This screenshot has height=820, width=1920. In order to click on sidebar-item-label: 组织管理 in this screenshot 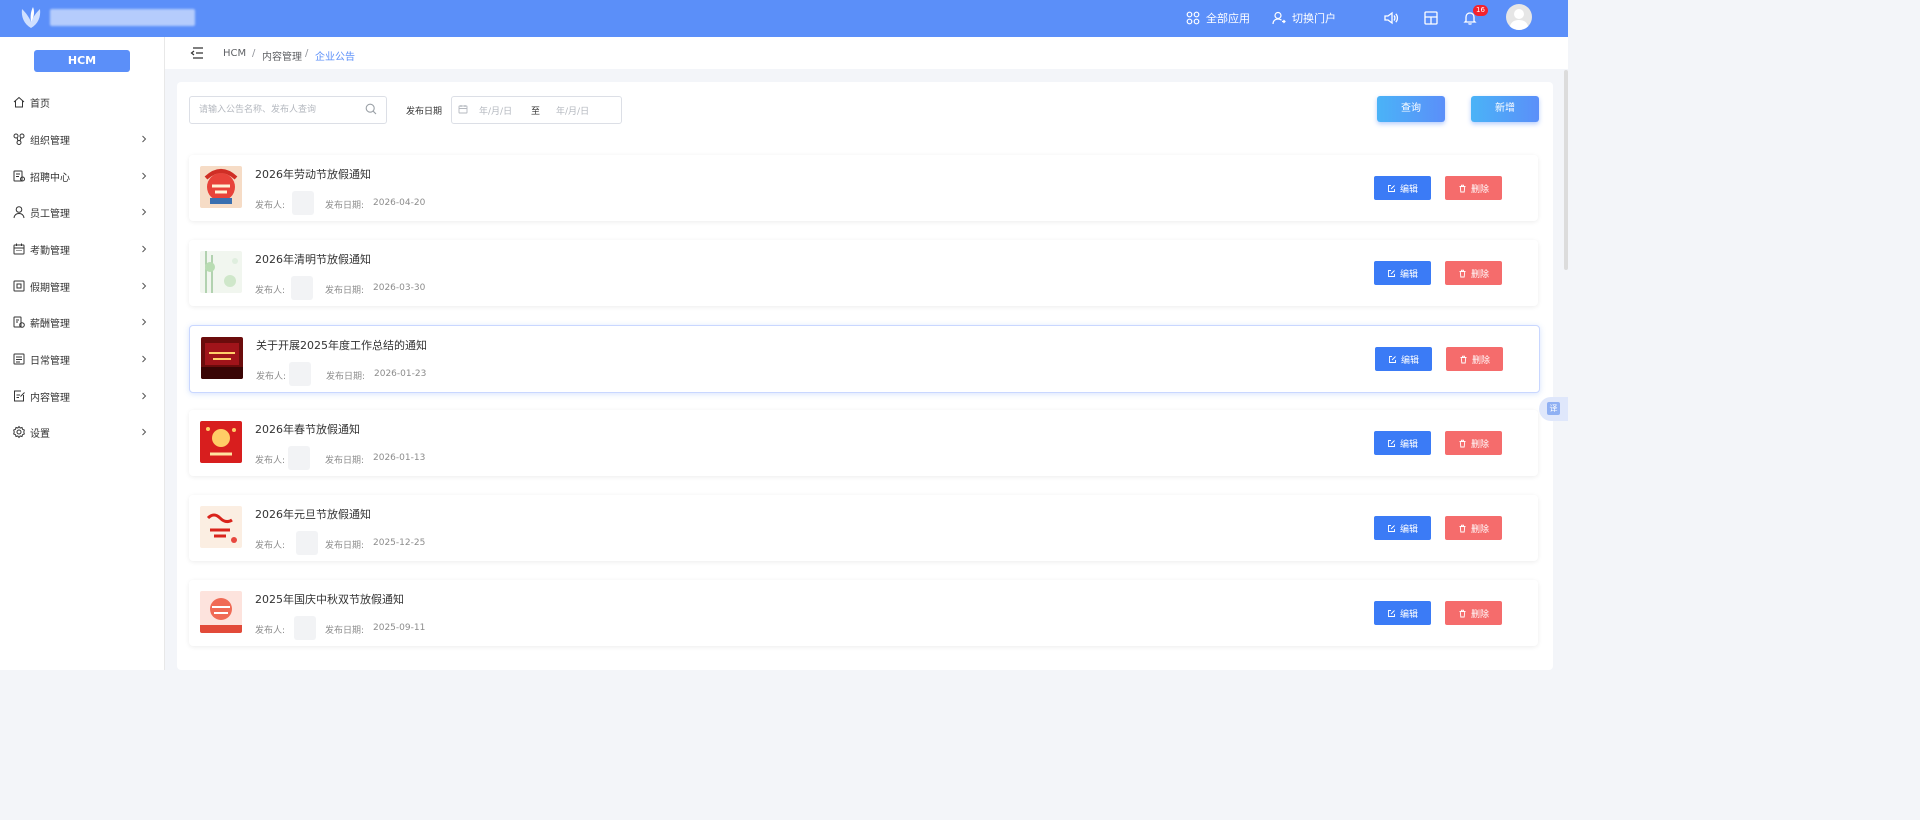, I will do `click(50, 141)`.